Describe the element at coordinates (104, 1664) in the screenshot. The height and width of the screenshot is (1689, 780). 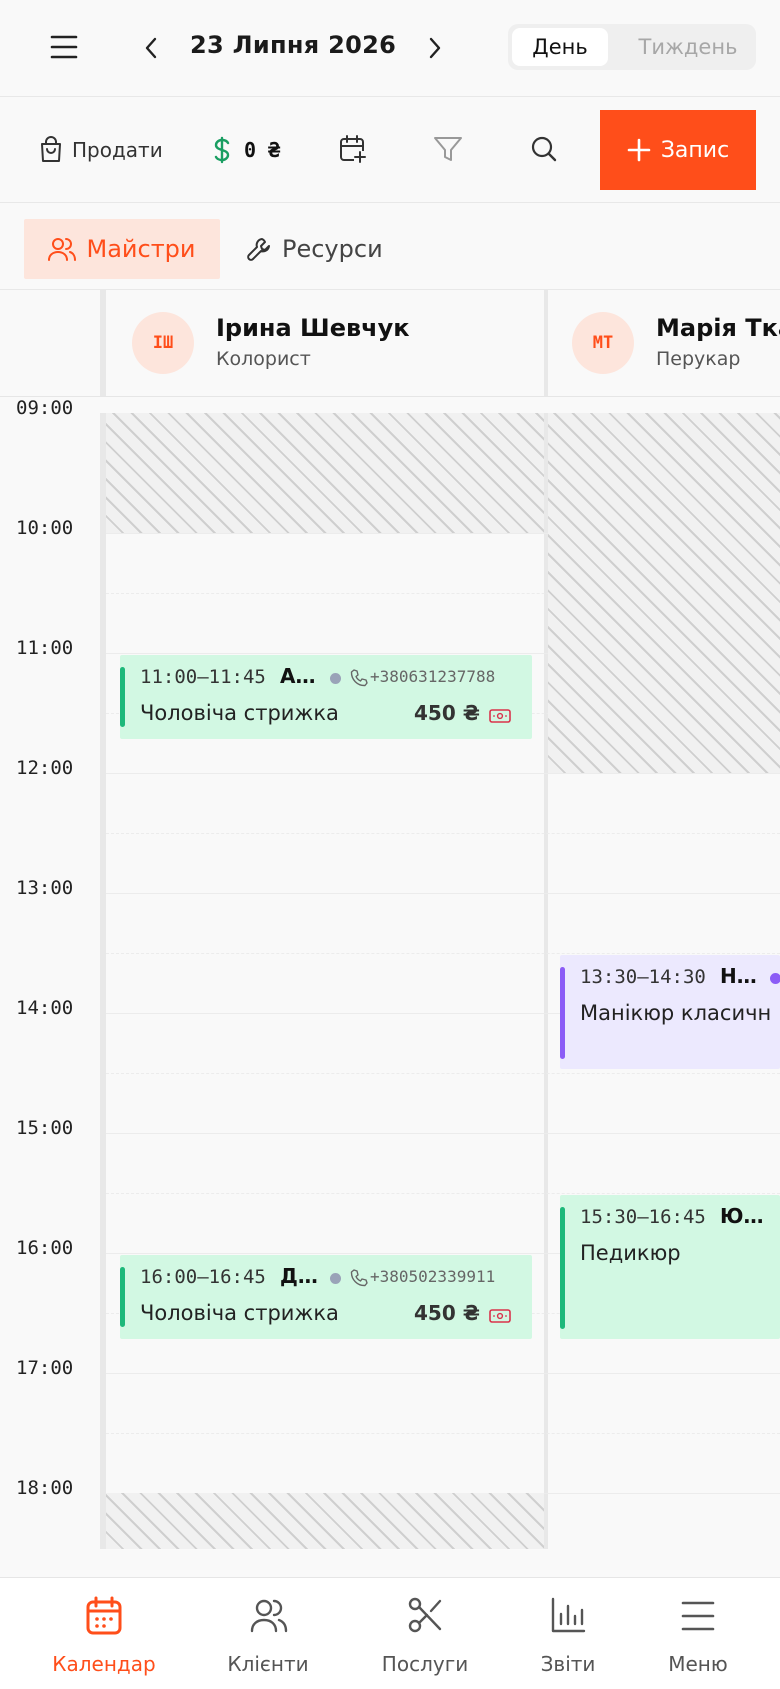
I see `nav-calendar-label: Календар` at that location.